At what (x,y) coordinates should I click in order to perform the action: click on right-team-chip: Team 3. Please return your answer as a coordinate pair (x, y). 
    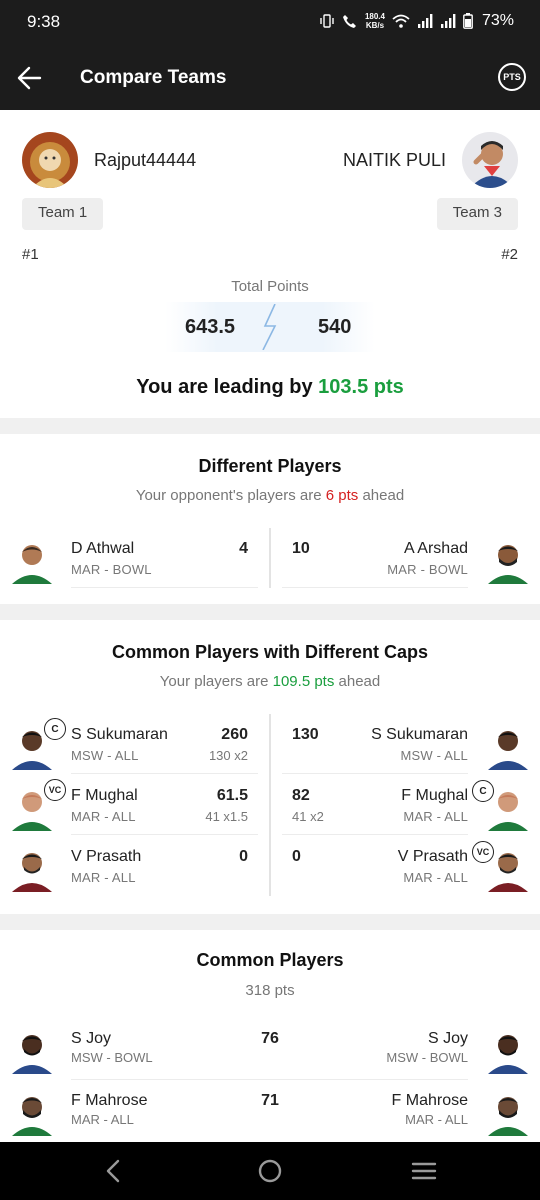
    Looking at the image, I should click on (477, 214).